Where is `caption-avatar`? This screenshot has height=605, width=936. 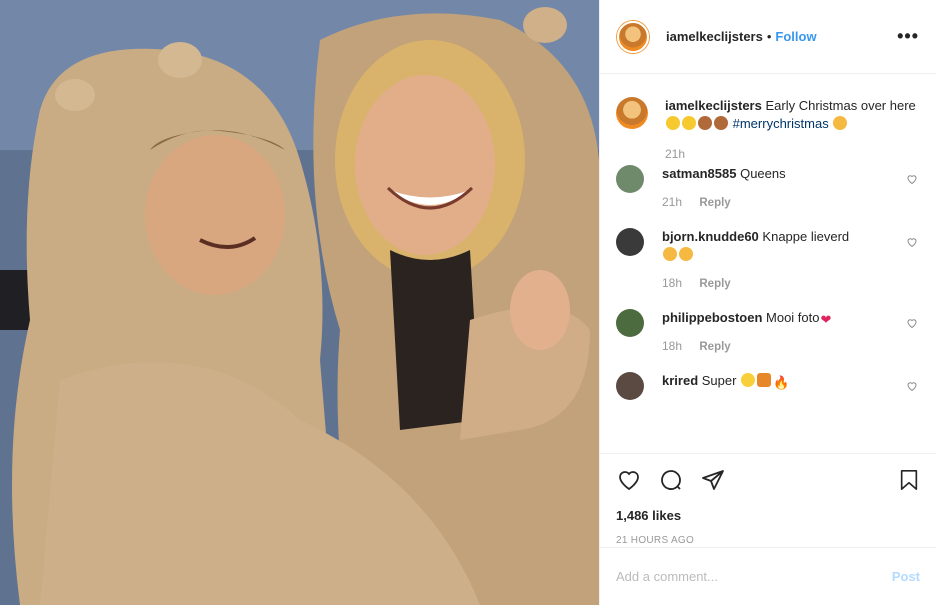
caption-avatar is located at coordinates (632, 113).